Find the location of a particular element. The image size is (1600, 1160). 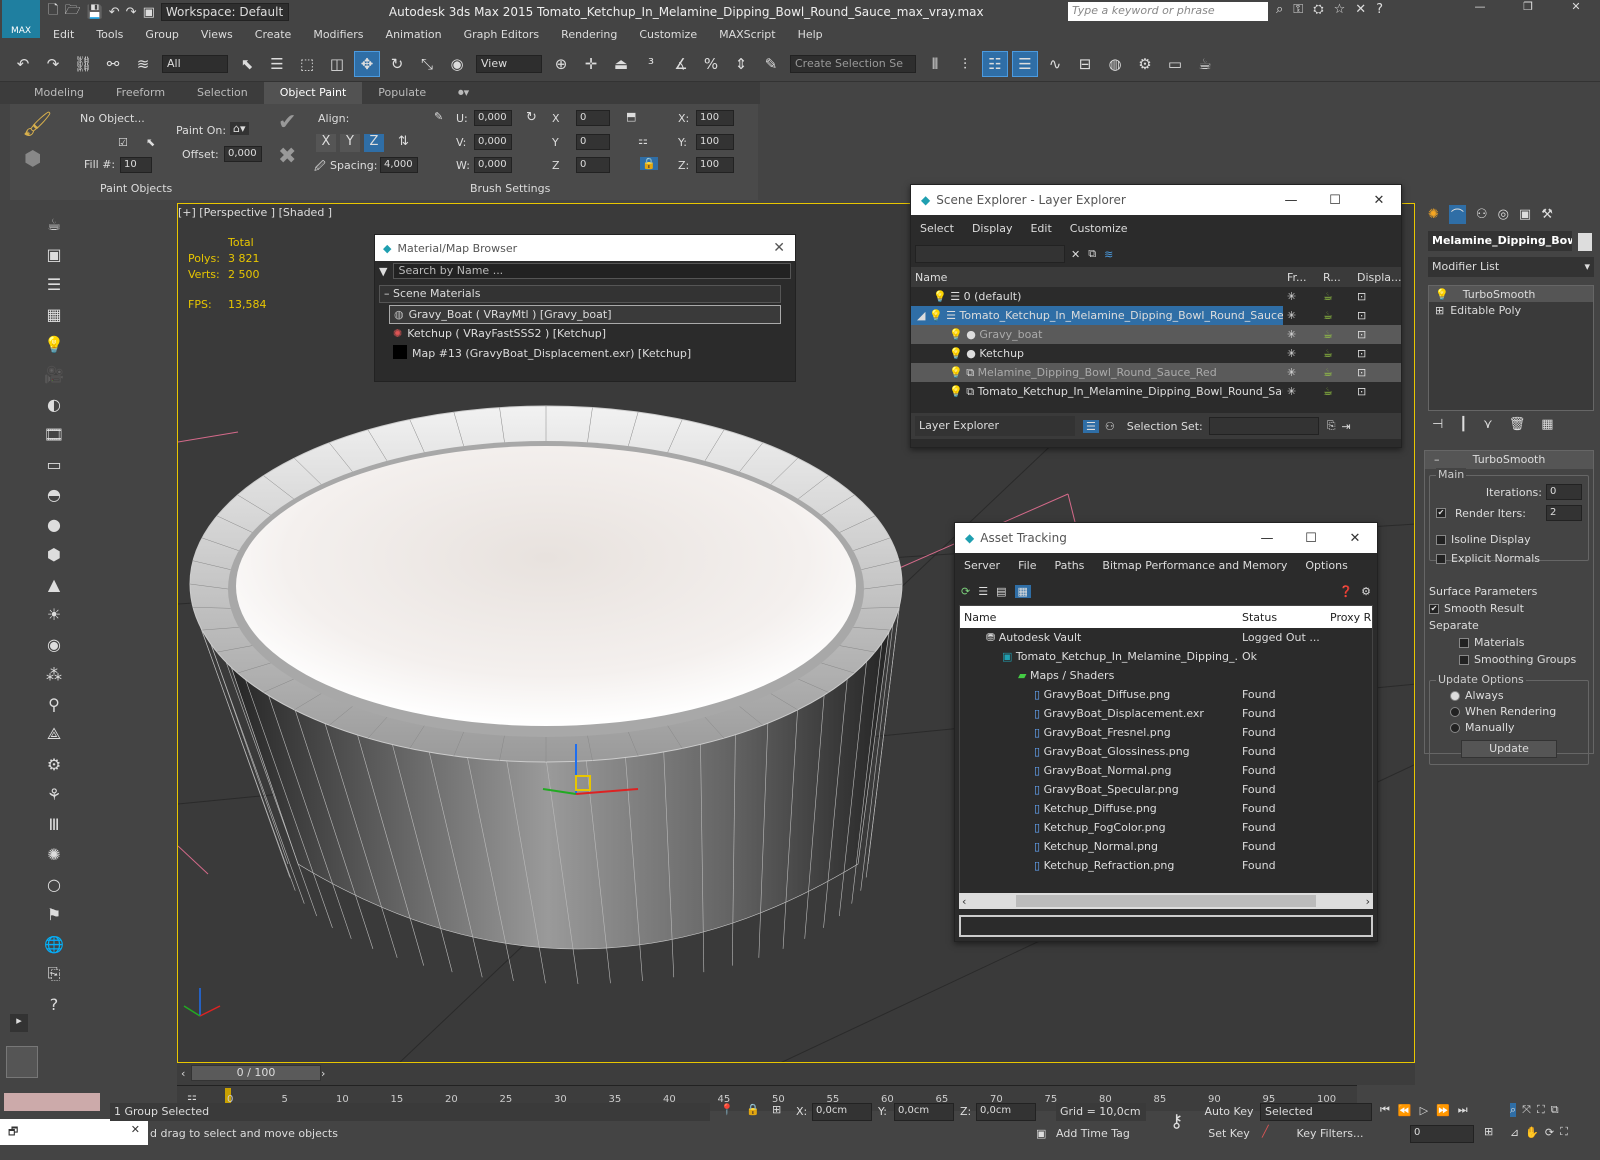

menu-edit: Edit is located at coordinates (63, 35).